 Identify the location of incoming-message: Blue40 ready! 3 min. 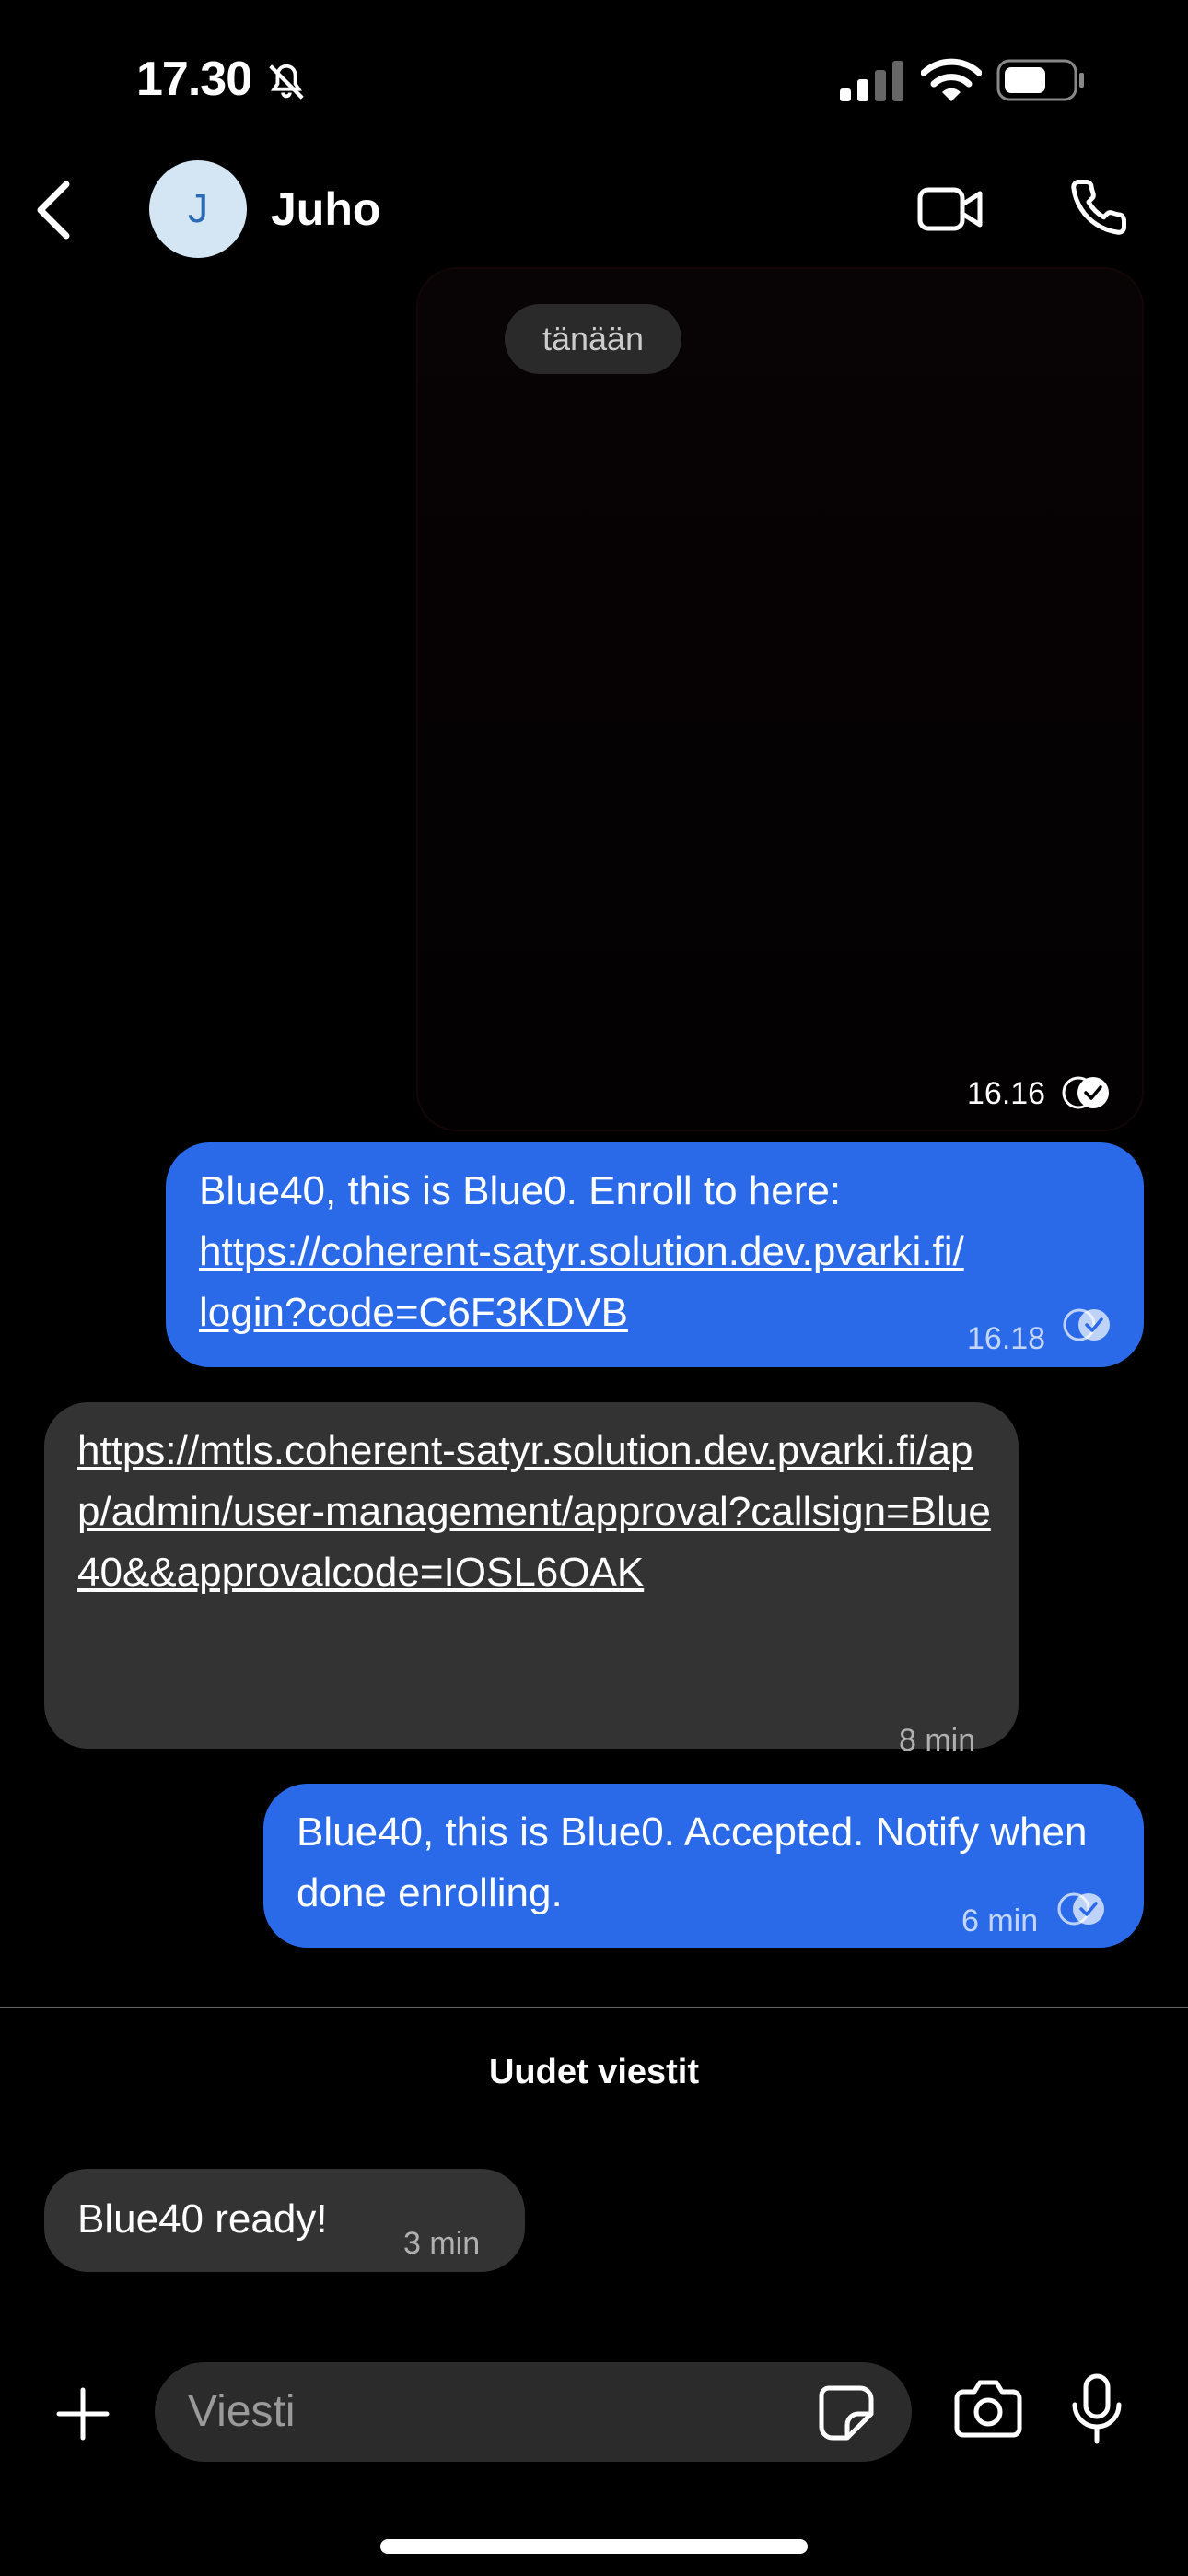
(284, 2220).